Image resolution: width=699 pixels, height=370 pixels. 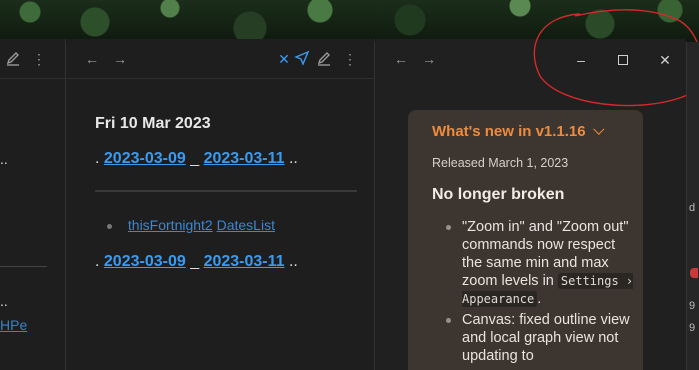 I want to click on close-icon: ✕, so click(x=665, y=60).